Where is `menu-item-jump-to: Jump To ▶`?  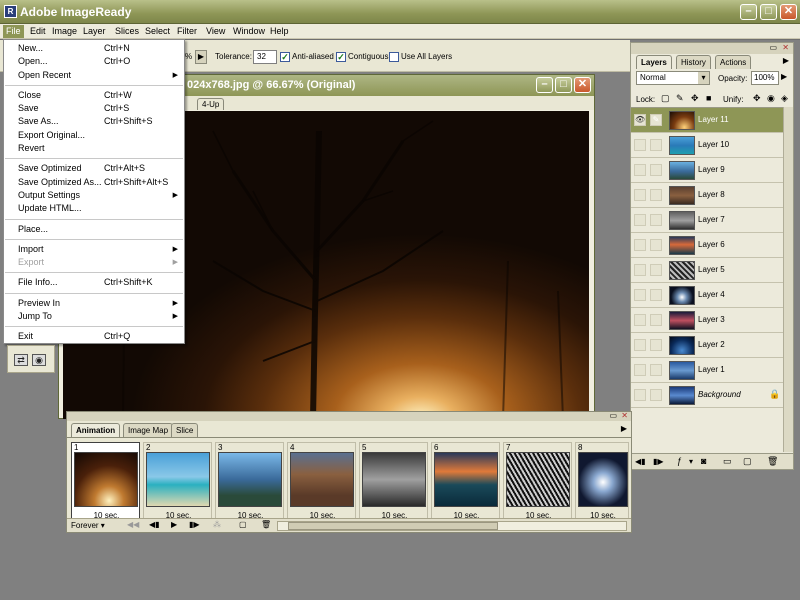 menu-item-jump-to: Jump To ▶ is located at coordinates (94, 316).